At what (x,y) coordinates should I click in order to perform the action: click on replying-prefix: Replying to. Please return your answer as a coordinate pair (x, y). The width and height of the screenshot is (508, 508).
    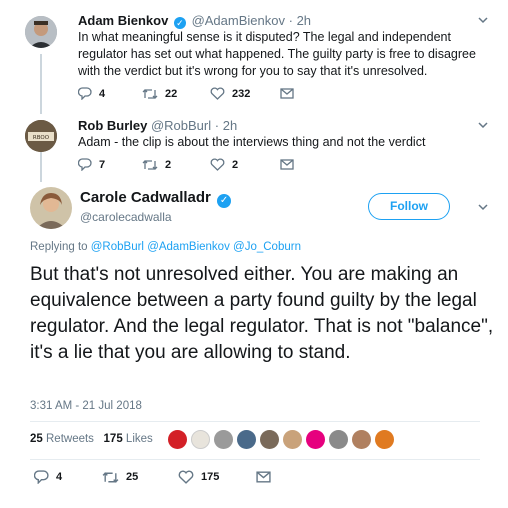
    Looking at the image, I should click on (59, 247).